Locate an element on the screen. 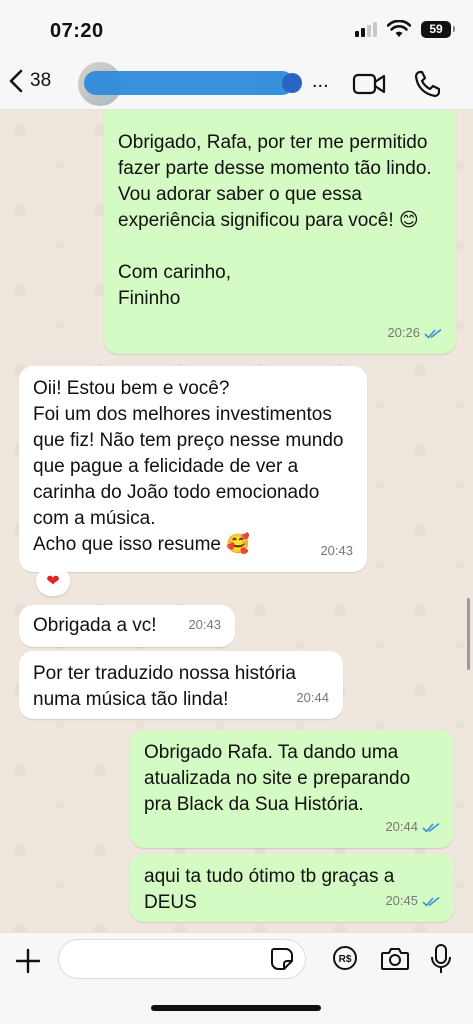 Image resolution: width=473 pixels, height=1024 pixels. battery-indicator: 59 is located at coordinates (438, 29).